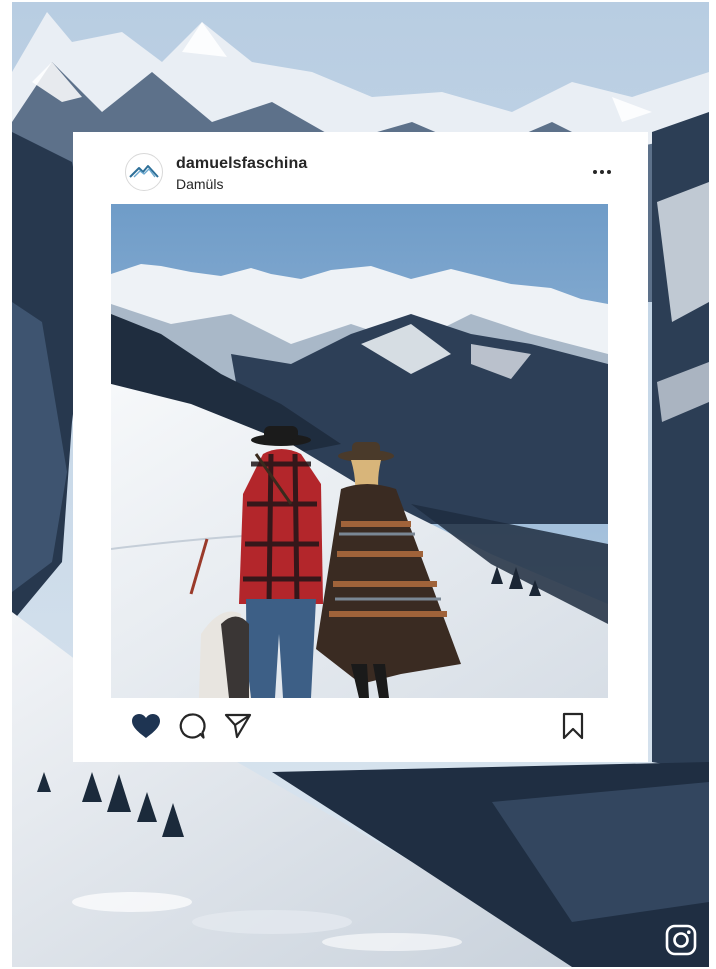 The width and height of the screenshot is (716, 969). What do you see at coordinates (602, 172) in the screenshot?
I see `more-options-icon` at bounding box center [602, 172].